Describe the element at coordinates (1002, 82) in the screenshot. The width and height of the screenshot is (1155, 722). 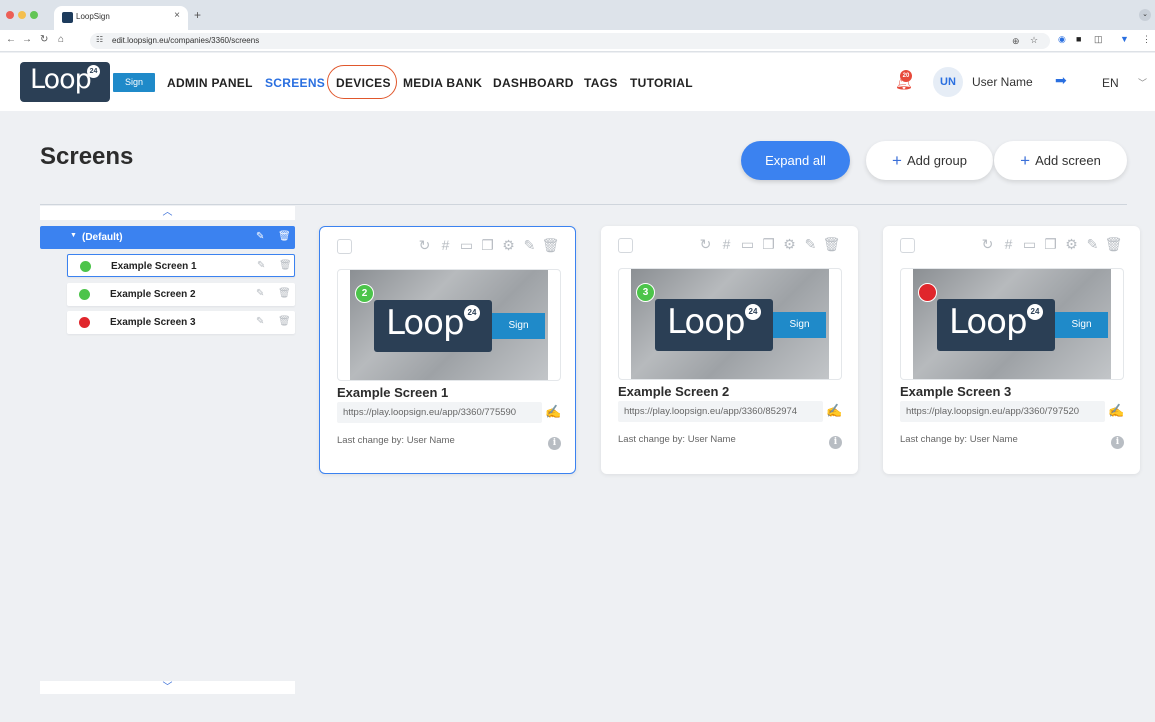
I see `user-name: User Name` at that location.